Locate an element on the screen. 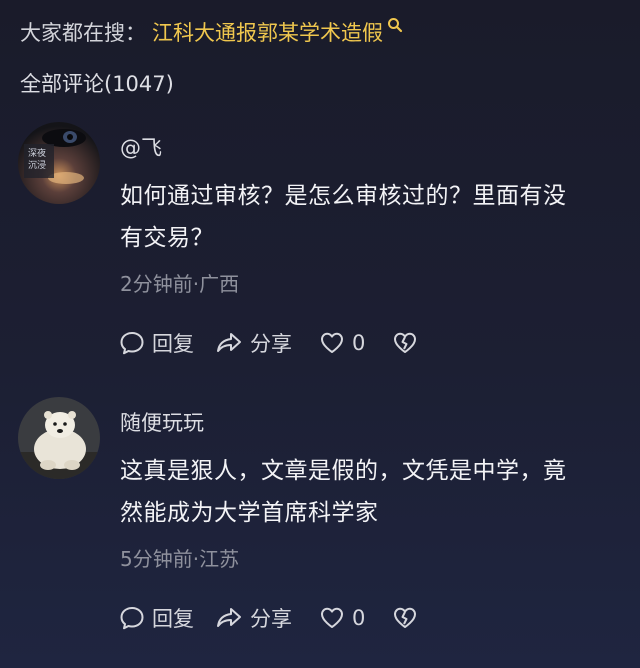 This screenshot has height=668, width=640. search-suggestion-bar: 大家都在搜： 江科大通报郭某学术造假 is located at coordinates (211, 32).